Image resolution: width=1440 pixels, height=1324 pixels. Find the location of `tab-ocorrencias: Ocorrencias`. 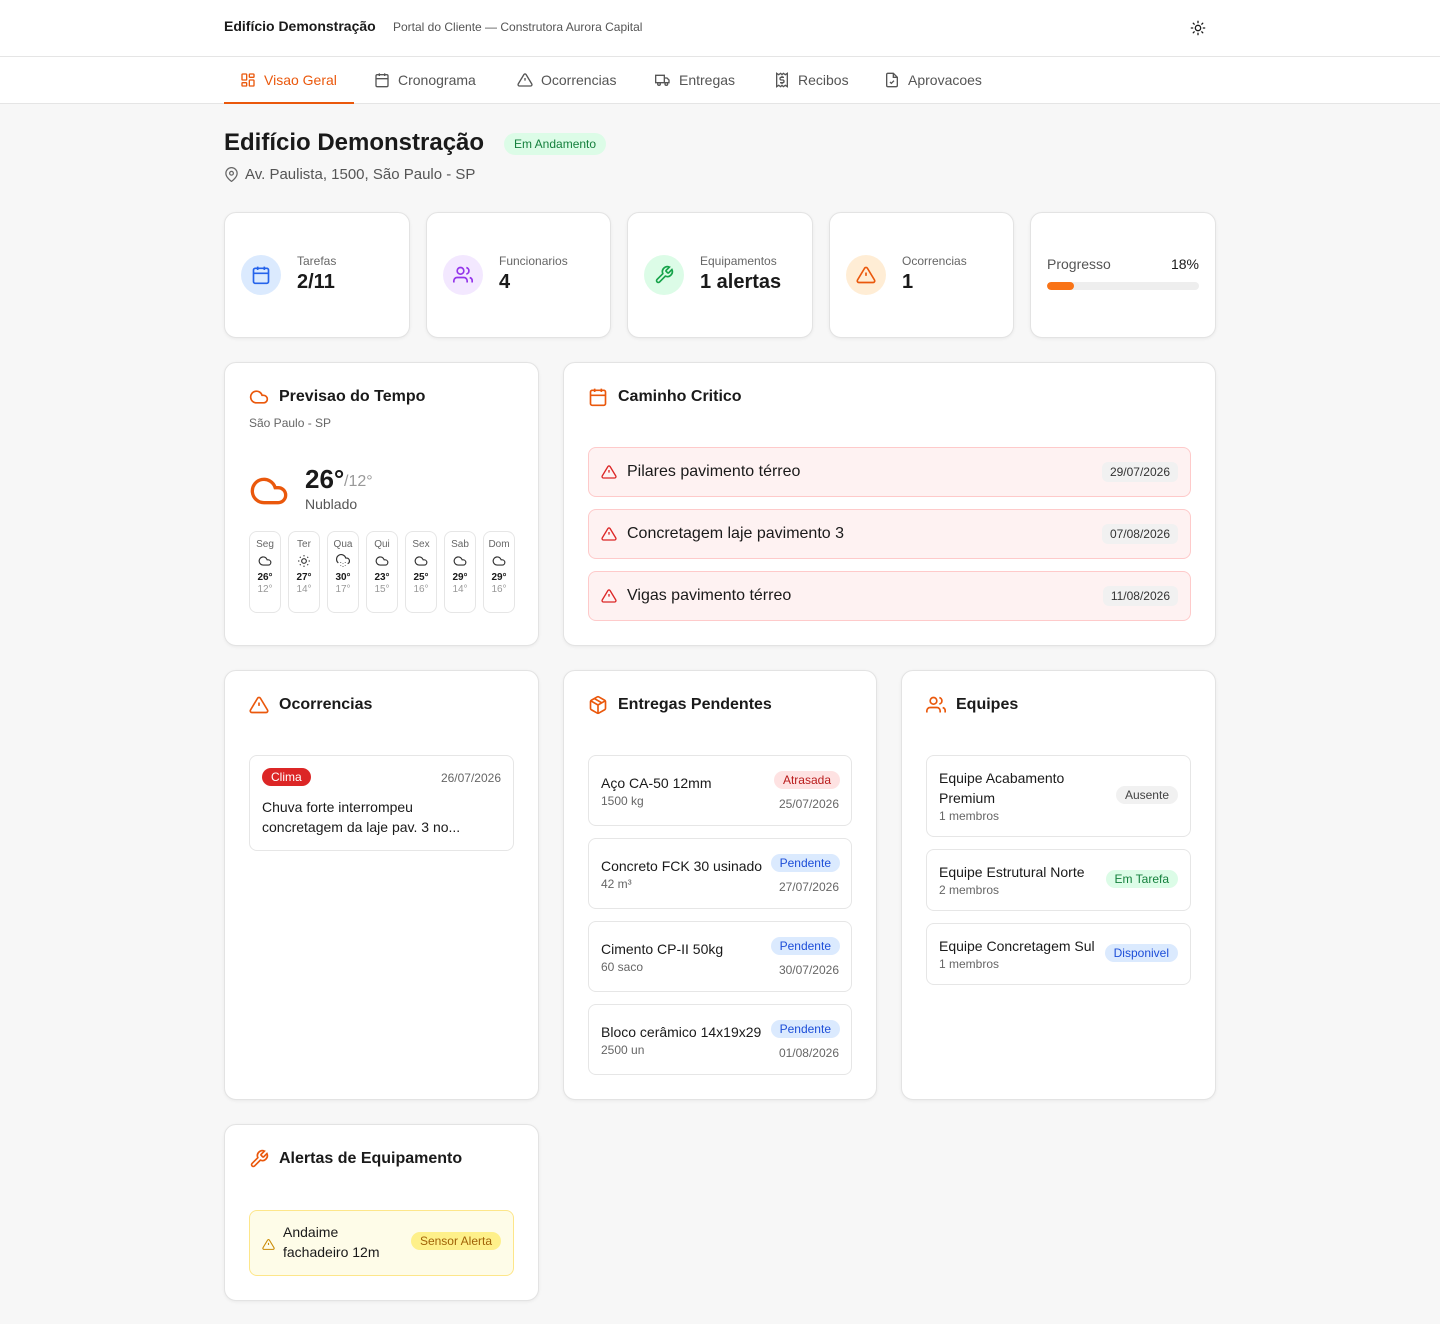

tab-ocorrencias: Ocorrencias is located at coordinates (566, 80).